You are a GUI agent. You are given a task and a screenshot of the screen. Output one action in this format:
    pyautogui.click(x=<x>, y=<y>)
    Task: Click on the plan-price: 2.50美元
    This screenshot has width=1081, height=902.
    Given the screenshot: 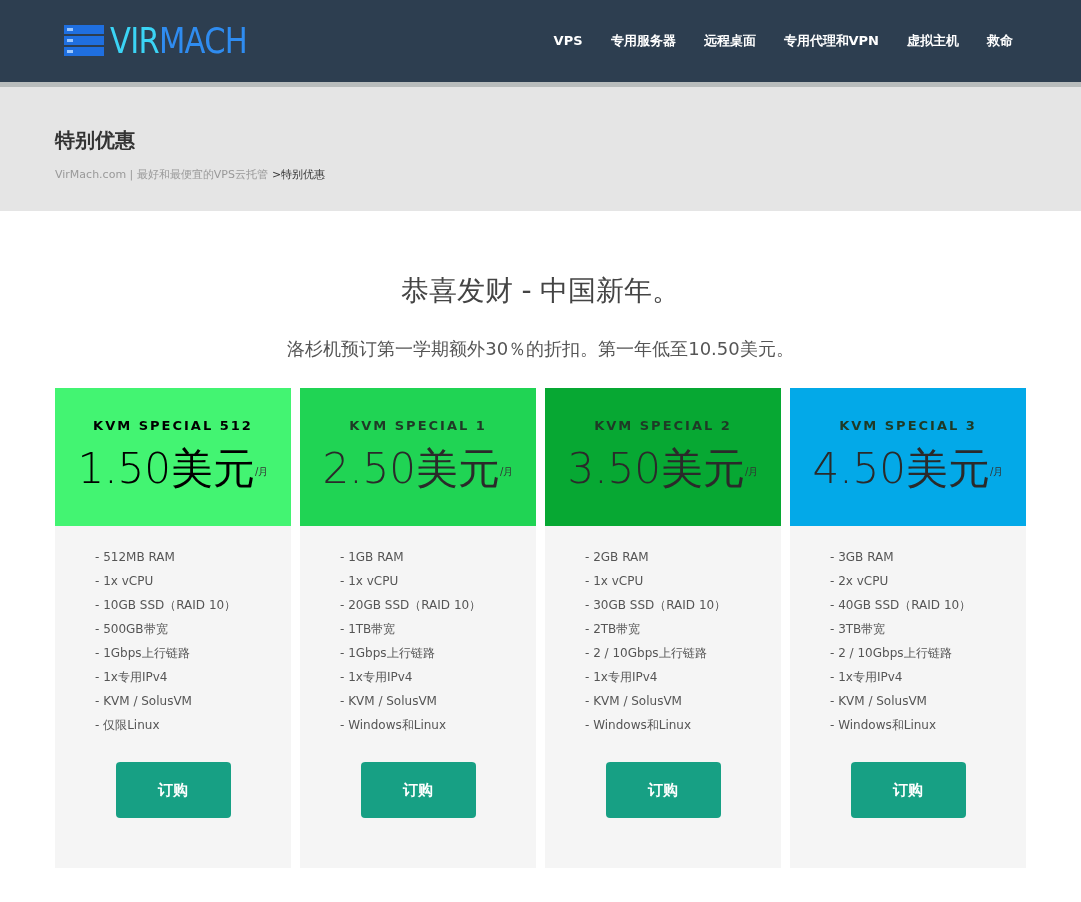 What is the action you would take?
    pyautogui.click(x=411, y=468)
    